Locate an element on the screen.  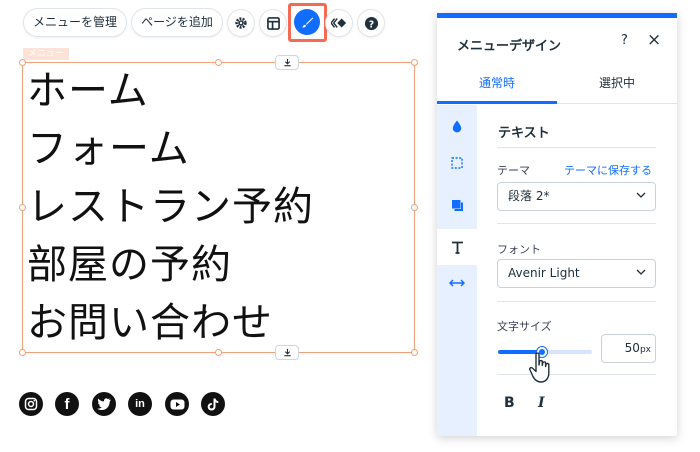
sidebar-item-shadow is located at coordinates (457, 205).